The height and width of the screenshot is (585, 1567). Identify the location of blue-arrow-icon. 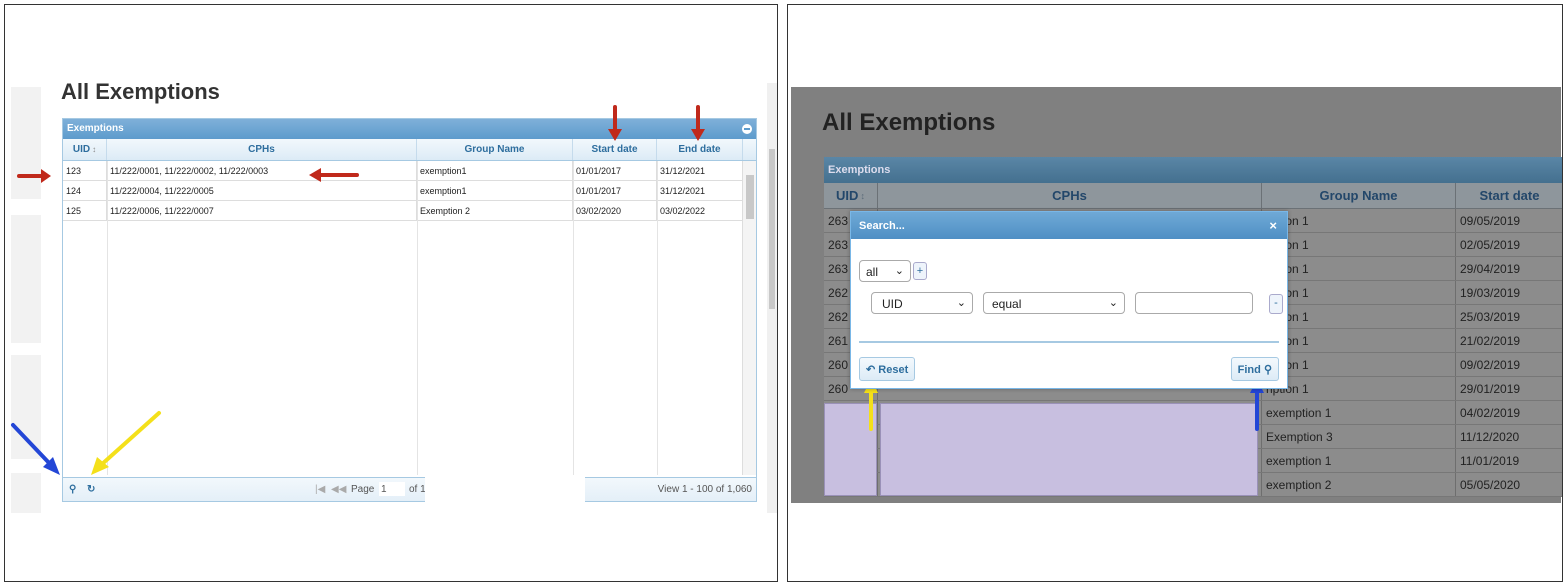
(32, 445).